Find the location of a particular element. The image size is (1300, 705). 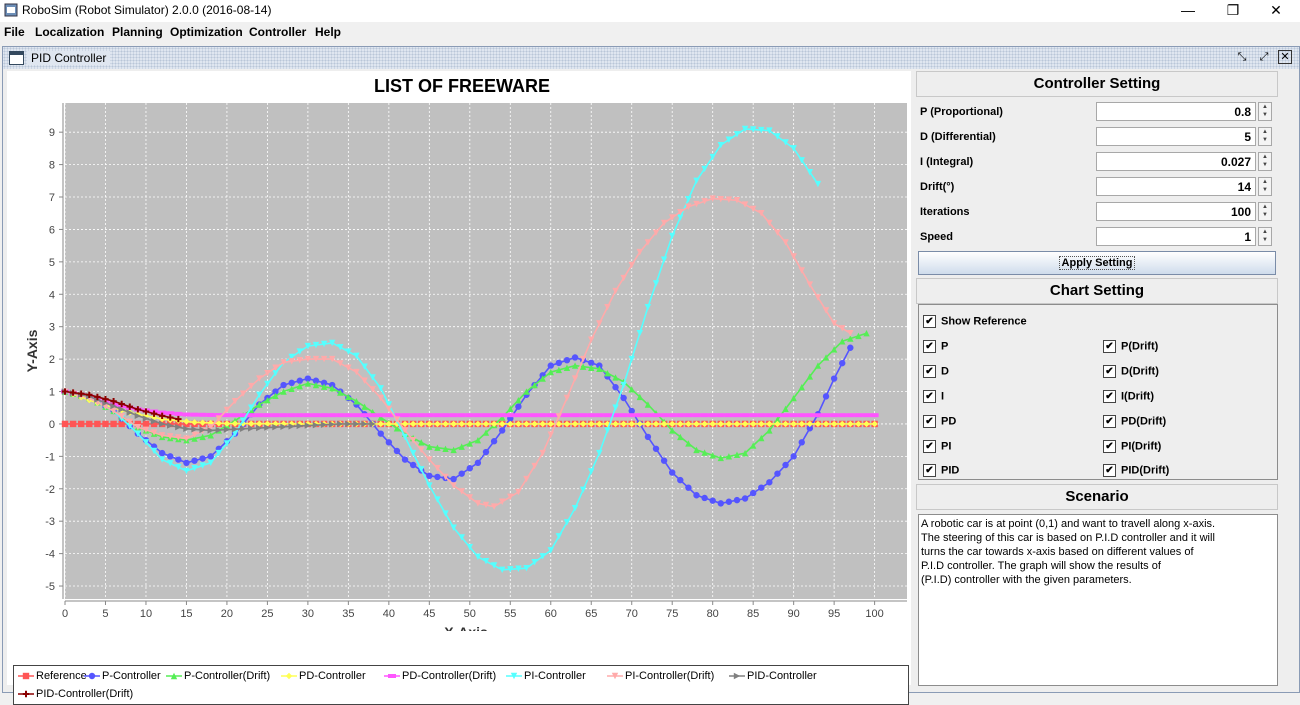

maximize-icon: ⤢ is located at coordinates (1264, 57).